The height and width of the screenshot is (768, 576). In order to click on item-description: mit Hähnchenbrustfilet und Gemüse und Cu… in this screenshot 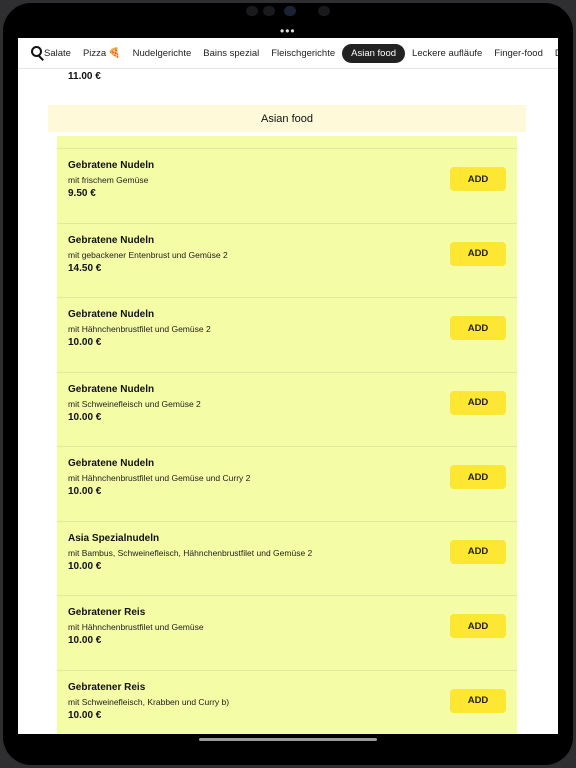, I will do `click(159, 478)`.